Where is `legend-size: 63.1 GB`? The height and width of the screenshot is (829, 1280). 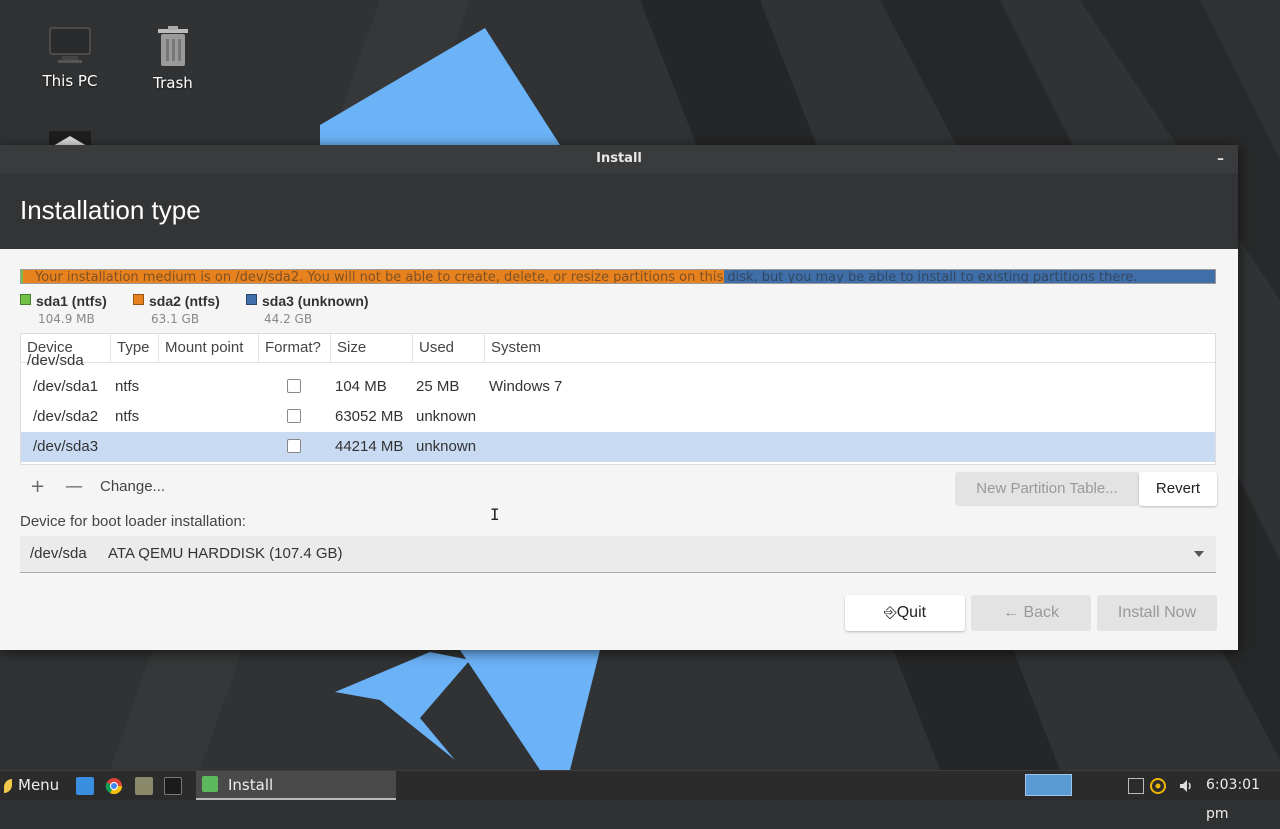
legend-size: 63.1 GB is located at coordinates (175, 319).